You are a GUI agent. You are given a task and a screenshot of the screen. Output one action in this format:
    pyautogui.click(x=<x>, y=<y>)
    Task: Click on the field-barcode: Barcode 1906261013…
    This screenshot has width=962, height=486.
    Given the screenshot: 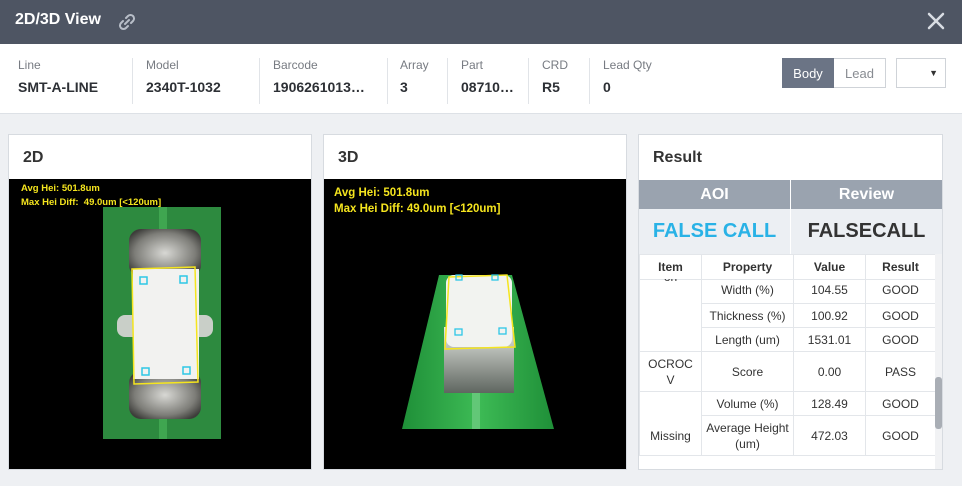 What is the action you would take?
    pyautogui.click(x=319, y=76)
    